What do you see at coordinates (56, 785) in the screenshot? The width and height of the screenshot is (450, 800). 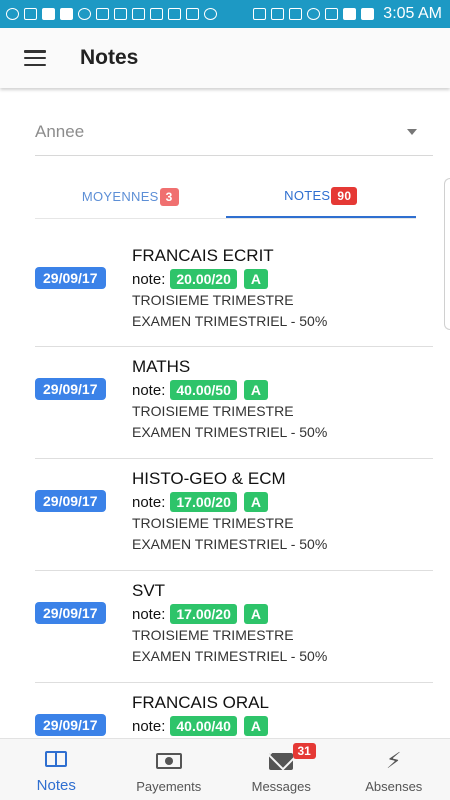 I see `nav-label: Notes` at bounding box center [56, 785].